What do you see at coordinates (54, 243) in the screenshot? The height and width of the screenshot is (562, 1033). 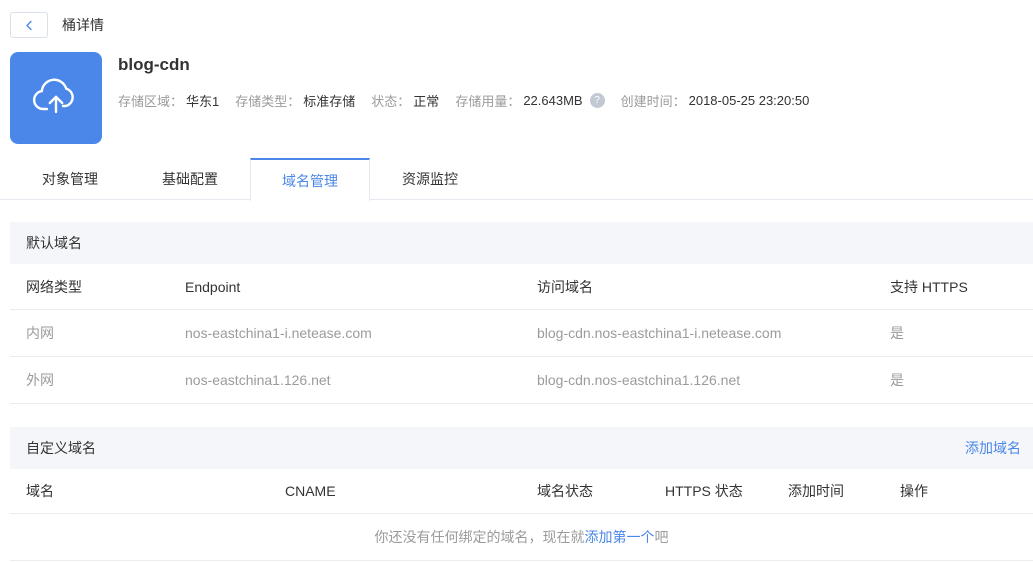 I see `default-domains-title: 默认域名` at bounding box center [54, 243].